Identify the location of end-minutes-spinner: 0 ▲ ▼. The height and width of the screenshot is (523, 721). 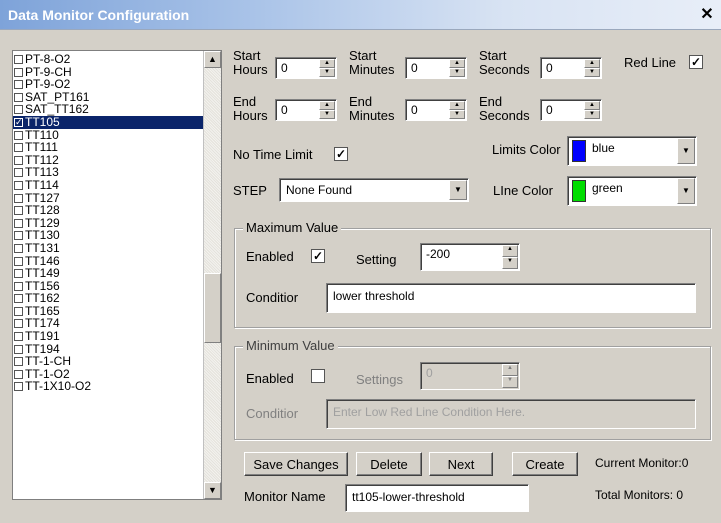
(436, 110).